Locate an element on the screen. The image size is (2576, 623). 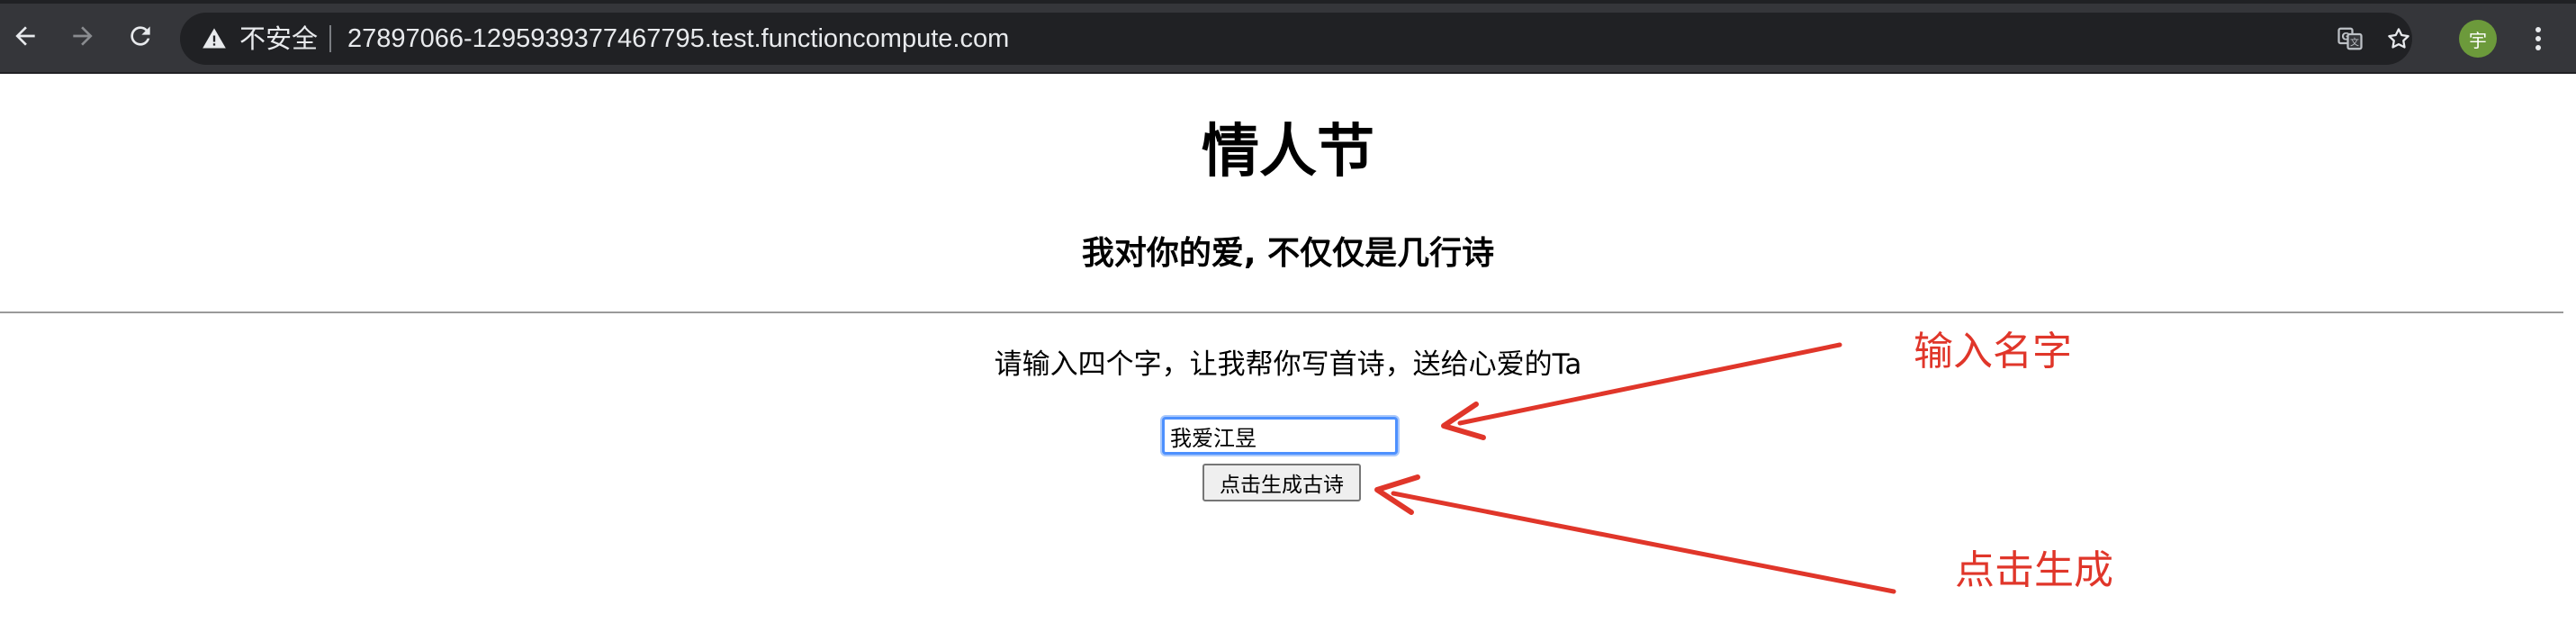
warning-icon is located at coordinates (214, 38).